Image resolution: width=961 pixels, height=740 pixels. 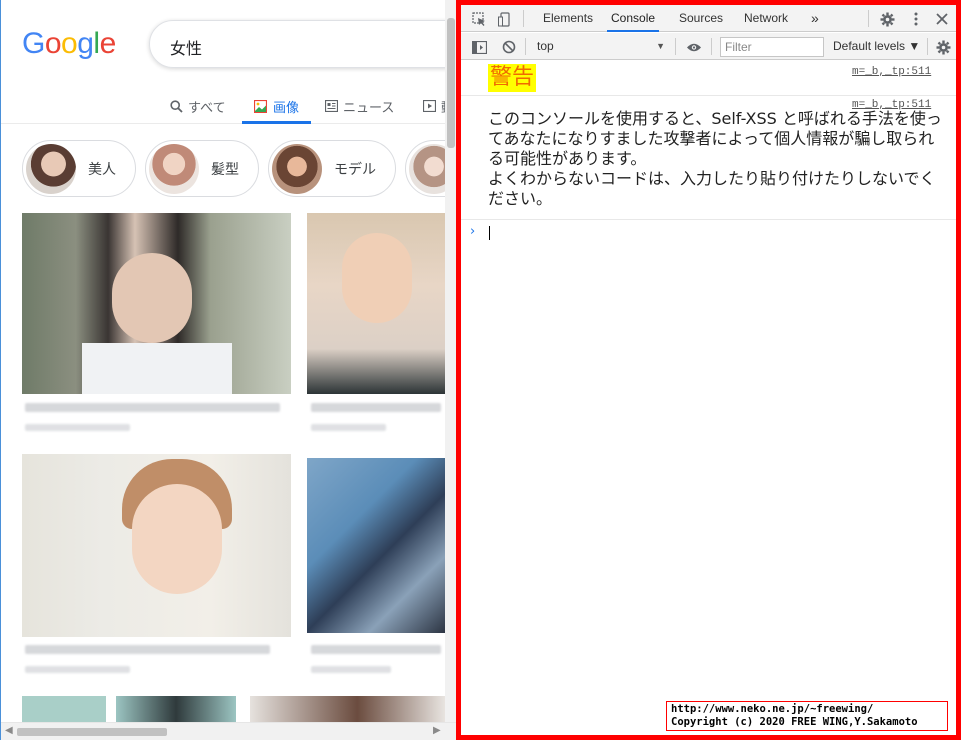 I want to click on image-icon, so click(x=261, y=106).